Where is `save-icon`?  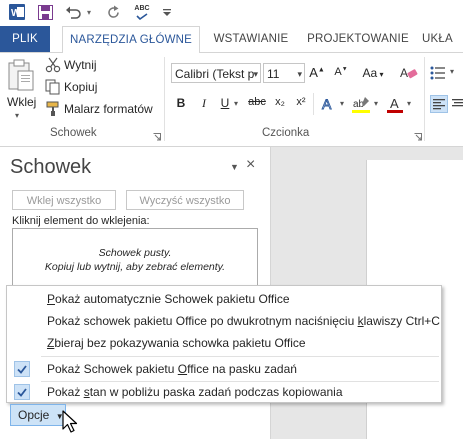
save-icon is located at coordinates (45, 12).